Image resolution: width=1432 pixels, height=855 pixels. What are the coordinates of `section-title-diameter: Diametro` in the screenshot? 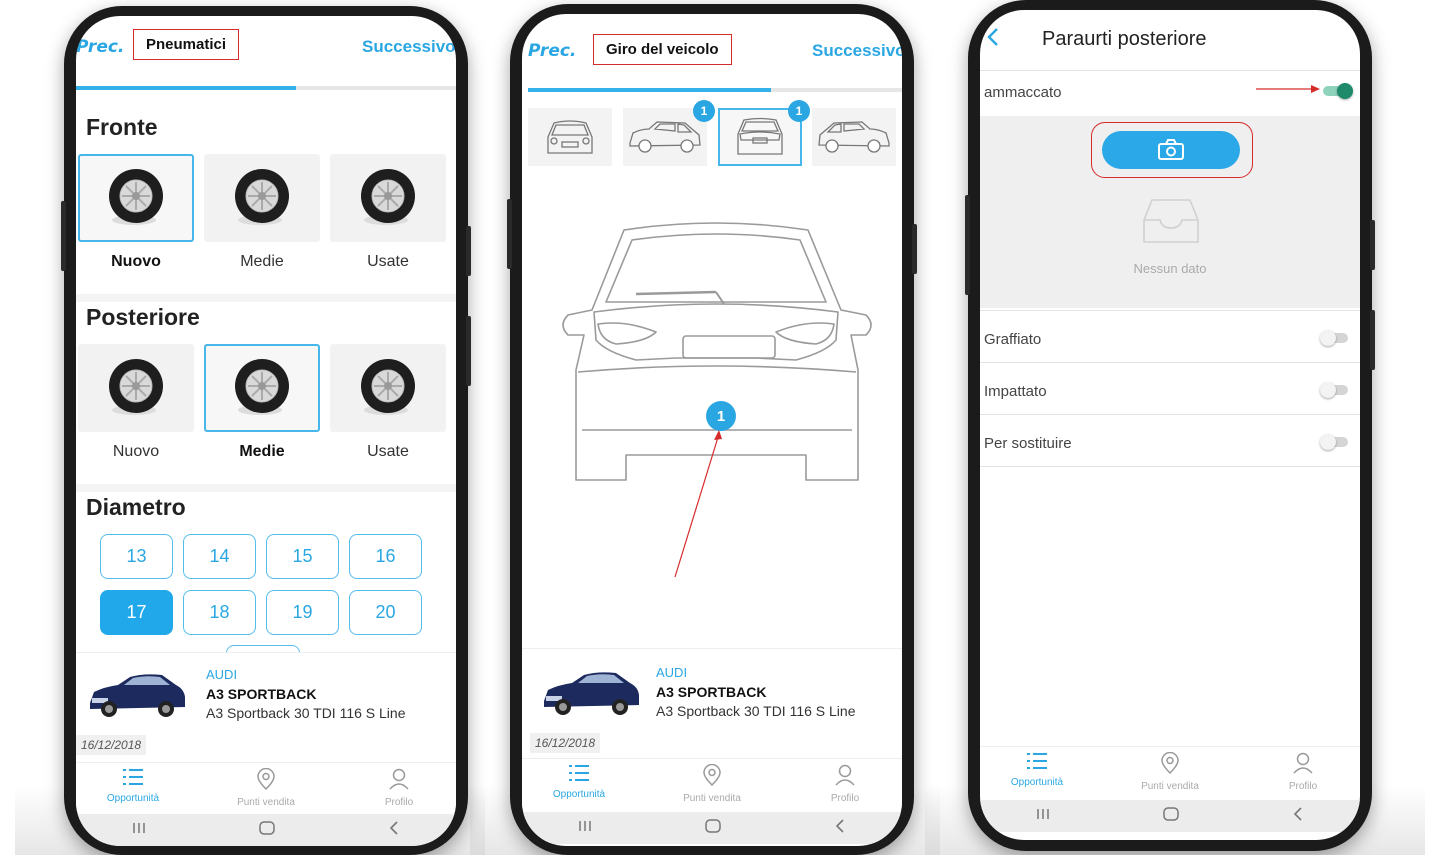 It's located at (136, 507).